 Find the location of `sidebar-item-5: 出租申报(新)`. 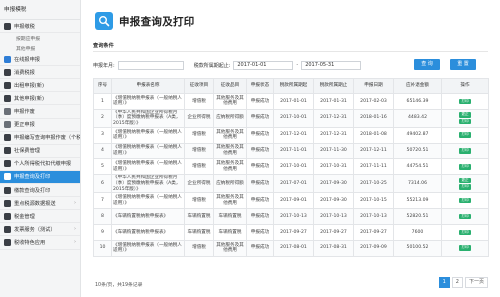

sidebar-item-5: 出租申报(新) is located at coordinates (40, 86).